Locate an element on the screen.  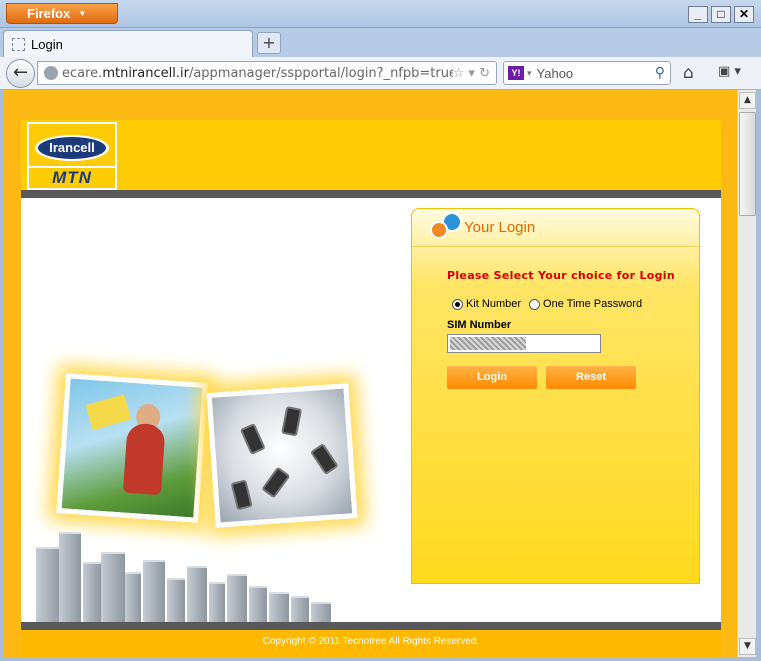
bookmarks-menu-icon: ▣ ▾ is located at coordinates (733, 73).